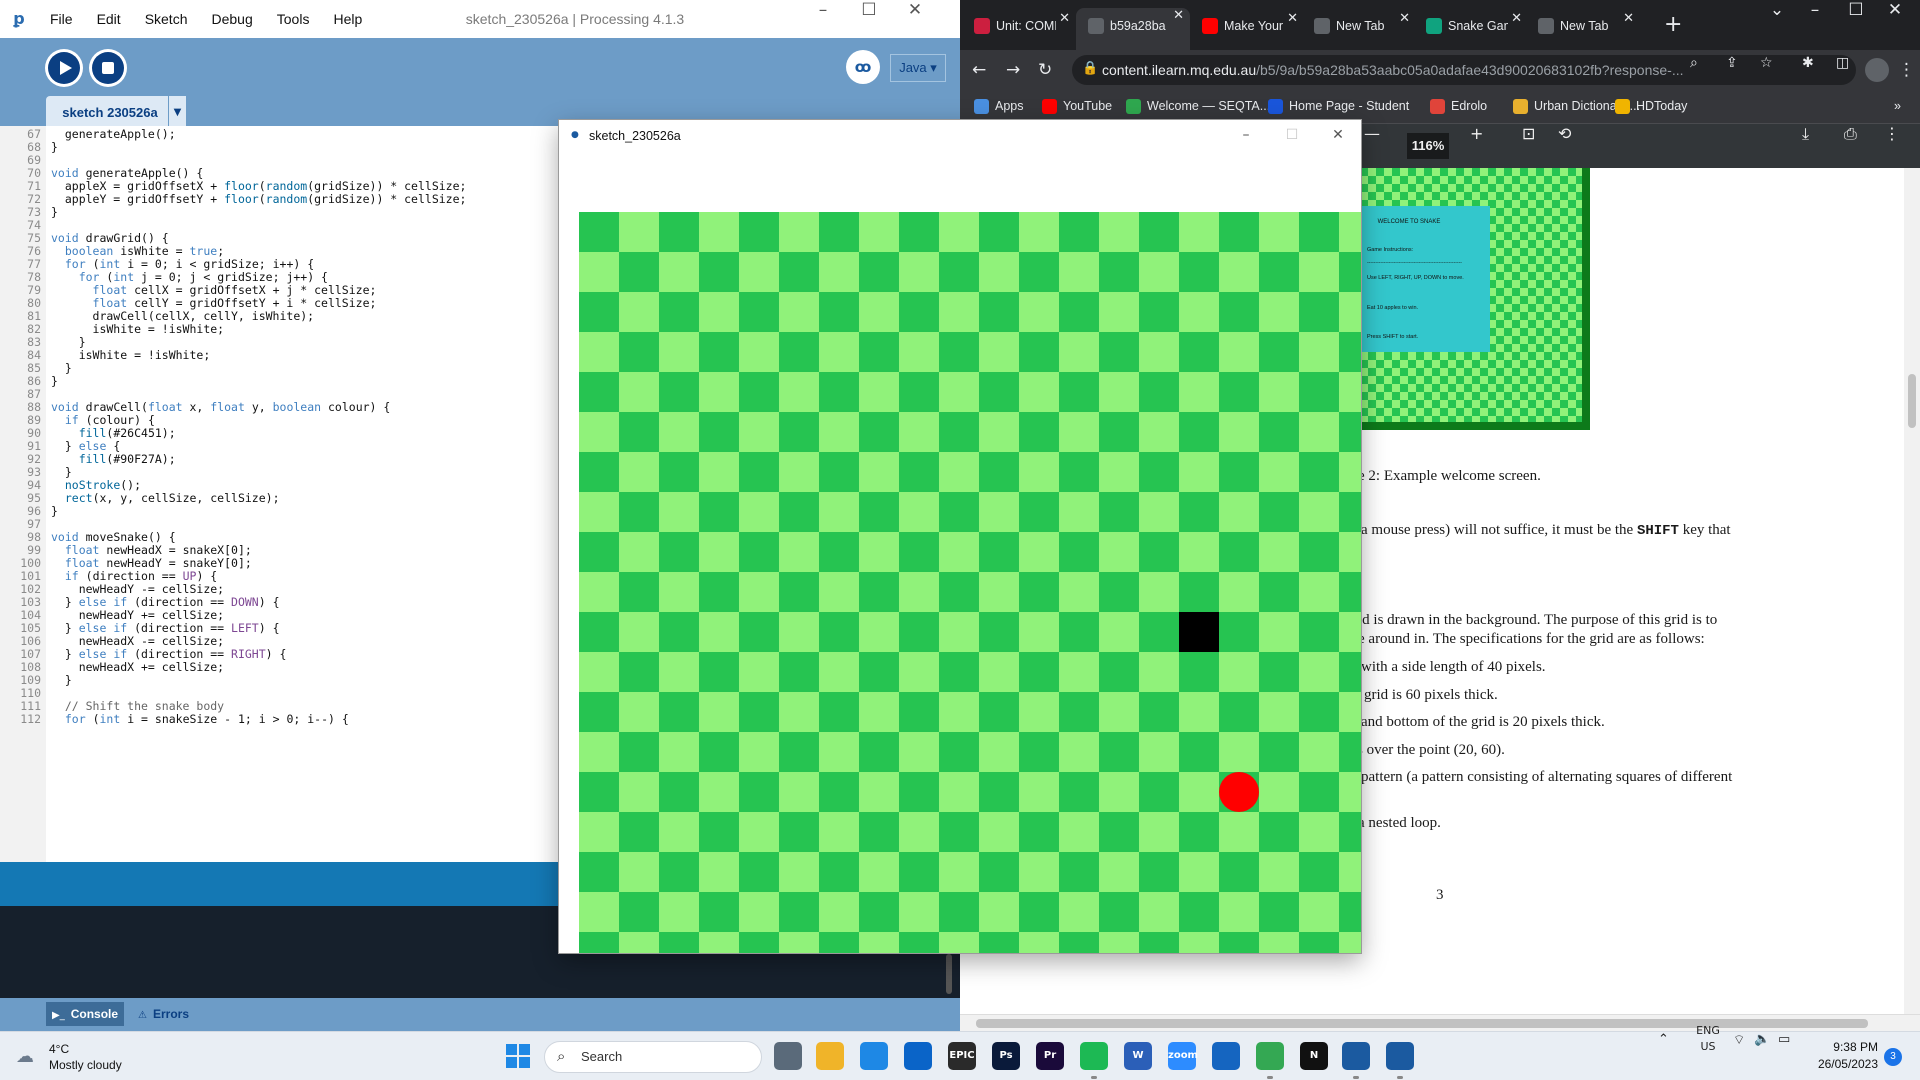 This screenshot has width=1920, height=1080. I want to click on menu-edit: Edit, so click(109, 19).